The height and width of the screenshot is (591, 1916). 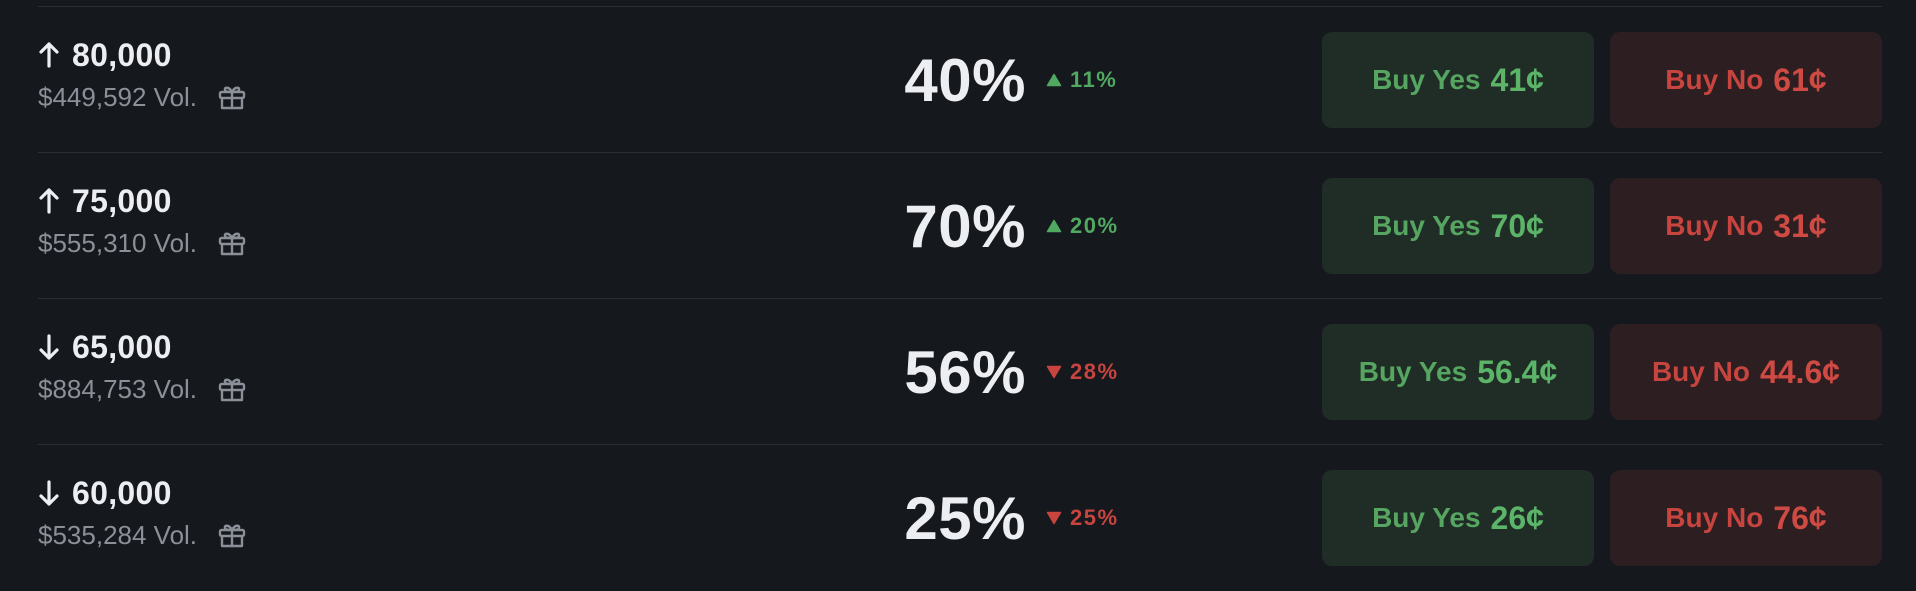 I want to click on chance-percent: 56%, so click(x=965, y=372).